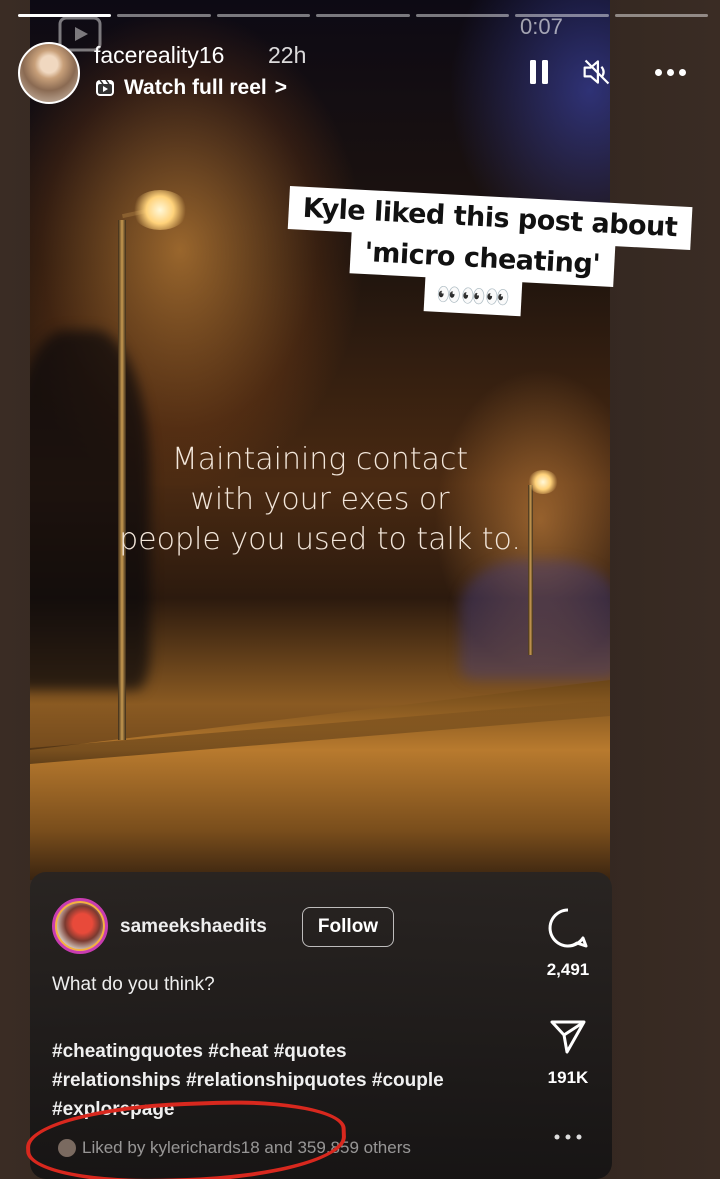  What do you see at coordinates (568, 969) in the screenshot?
I see `comment-count: 2,491` at bounding box center [568, 969].